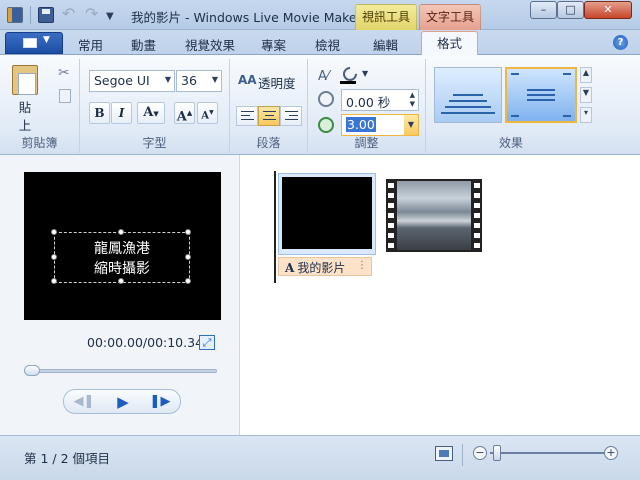 The width and height of the screenshot is (640, 480). What do you see at coordinates (570, 10) in the screenshot?
I see `maximize-button: □` at bounding box center [570, 10].